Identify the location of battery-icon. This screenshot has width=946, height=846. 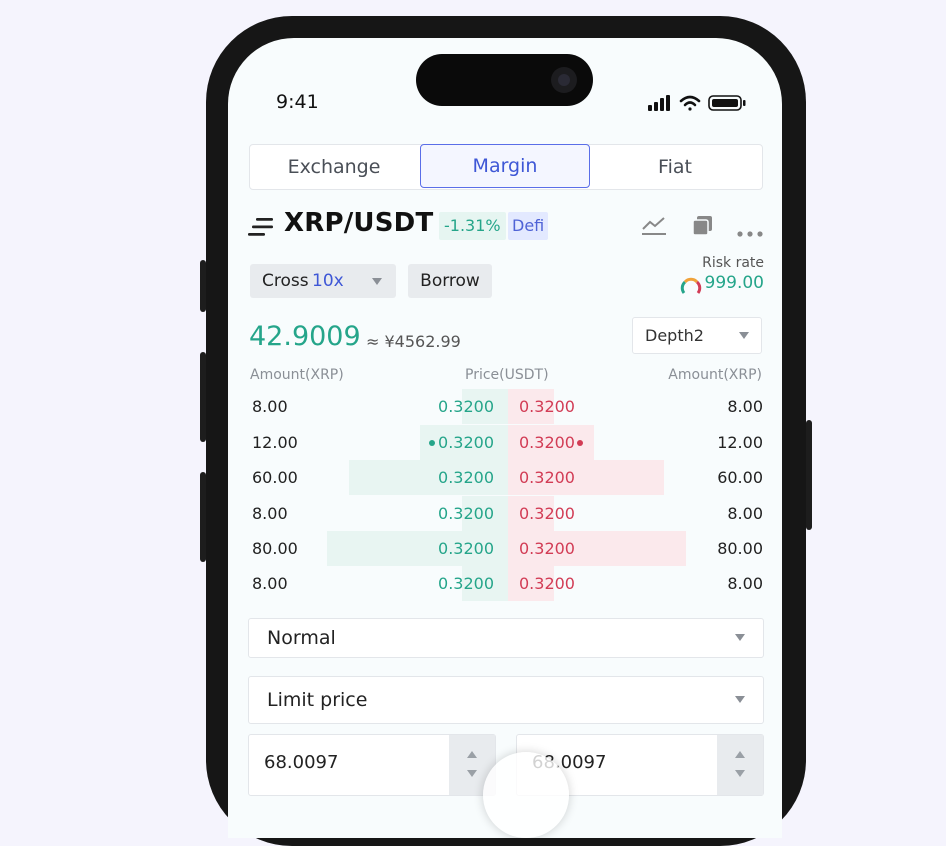
(727, 103).